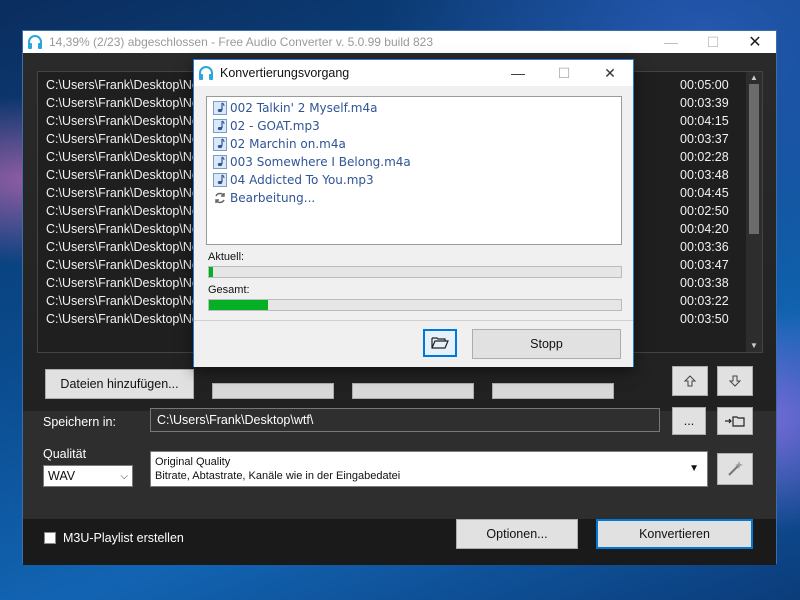 The image size is (800, 600). What do you see at coordinates (704, 85) in the screenshot?
I see `file-duration: 00:05:00` at bounding box center [704, 85].